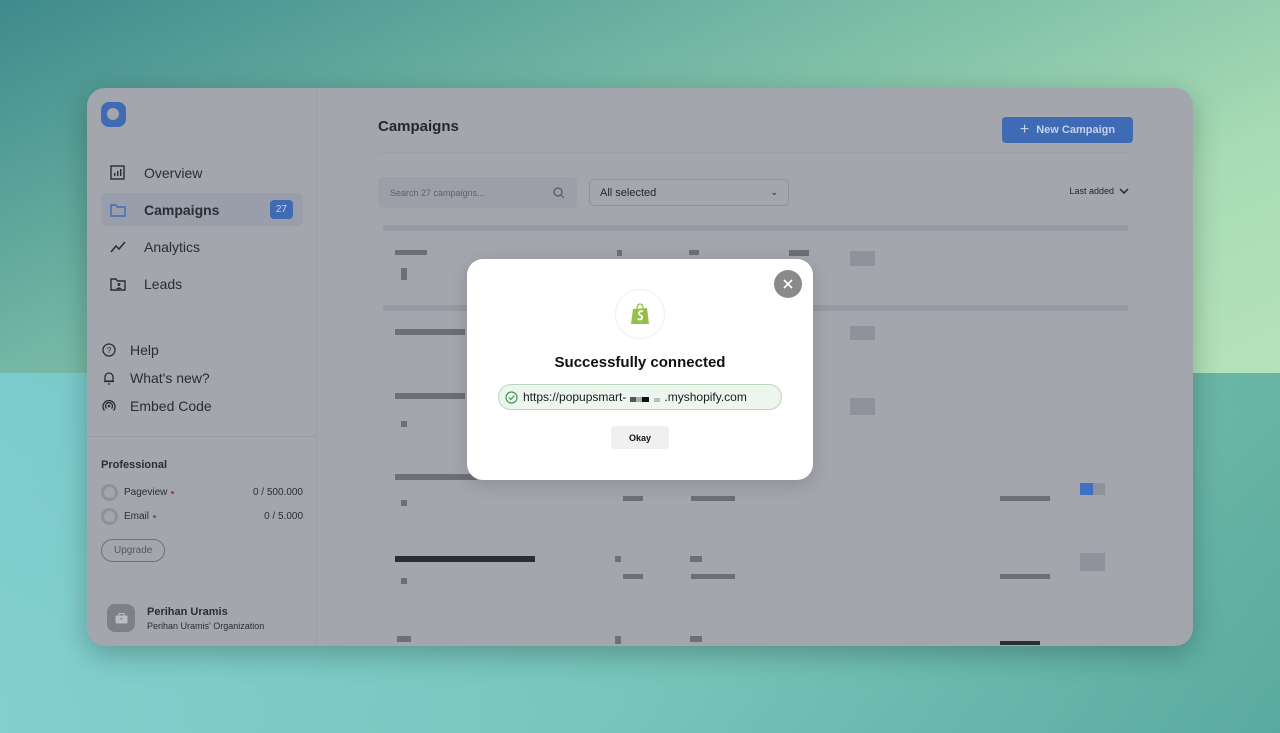  I want to click on usage-label: Pageview, so click(146, 492).